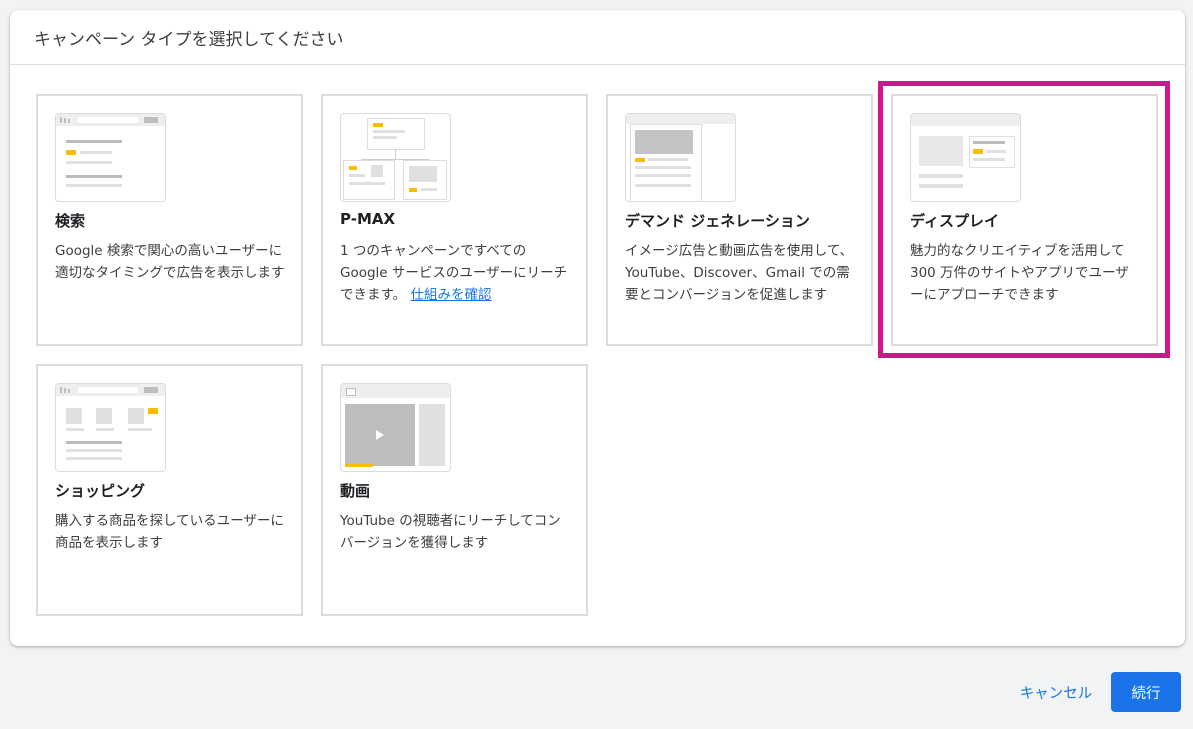 This screenshot has height=729, width=1193. Describe the element at coordinates (170, 262) in the screenshot. I see `card-description: Google 検索で関心の高いユーザーに適切なタイミングで広告を表示します` at that location.